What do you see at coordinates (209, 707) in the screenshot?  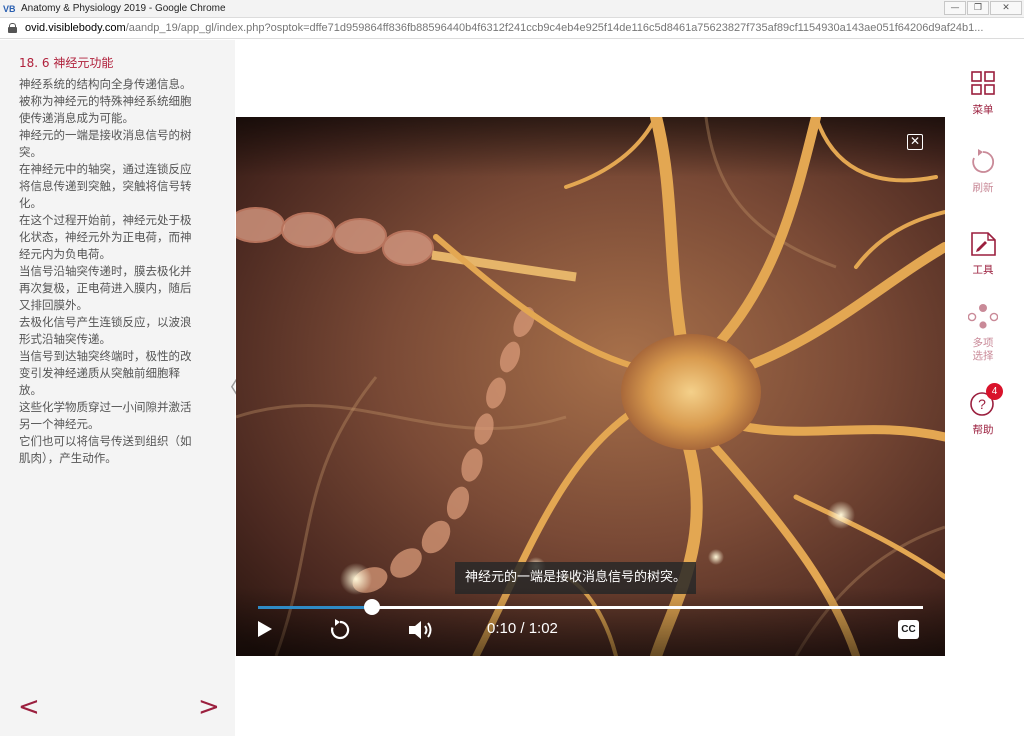 I see `next-page-button: >` at bounding box center [209, 707].